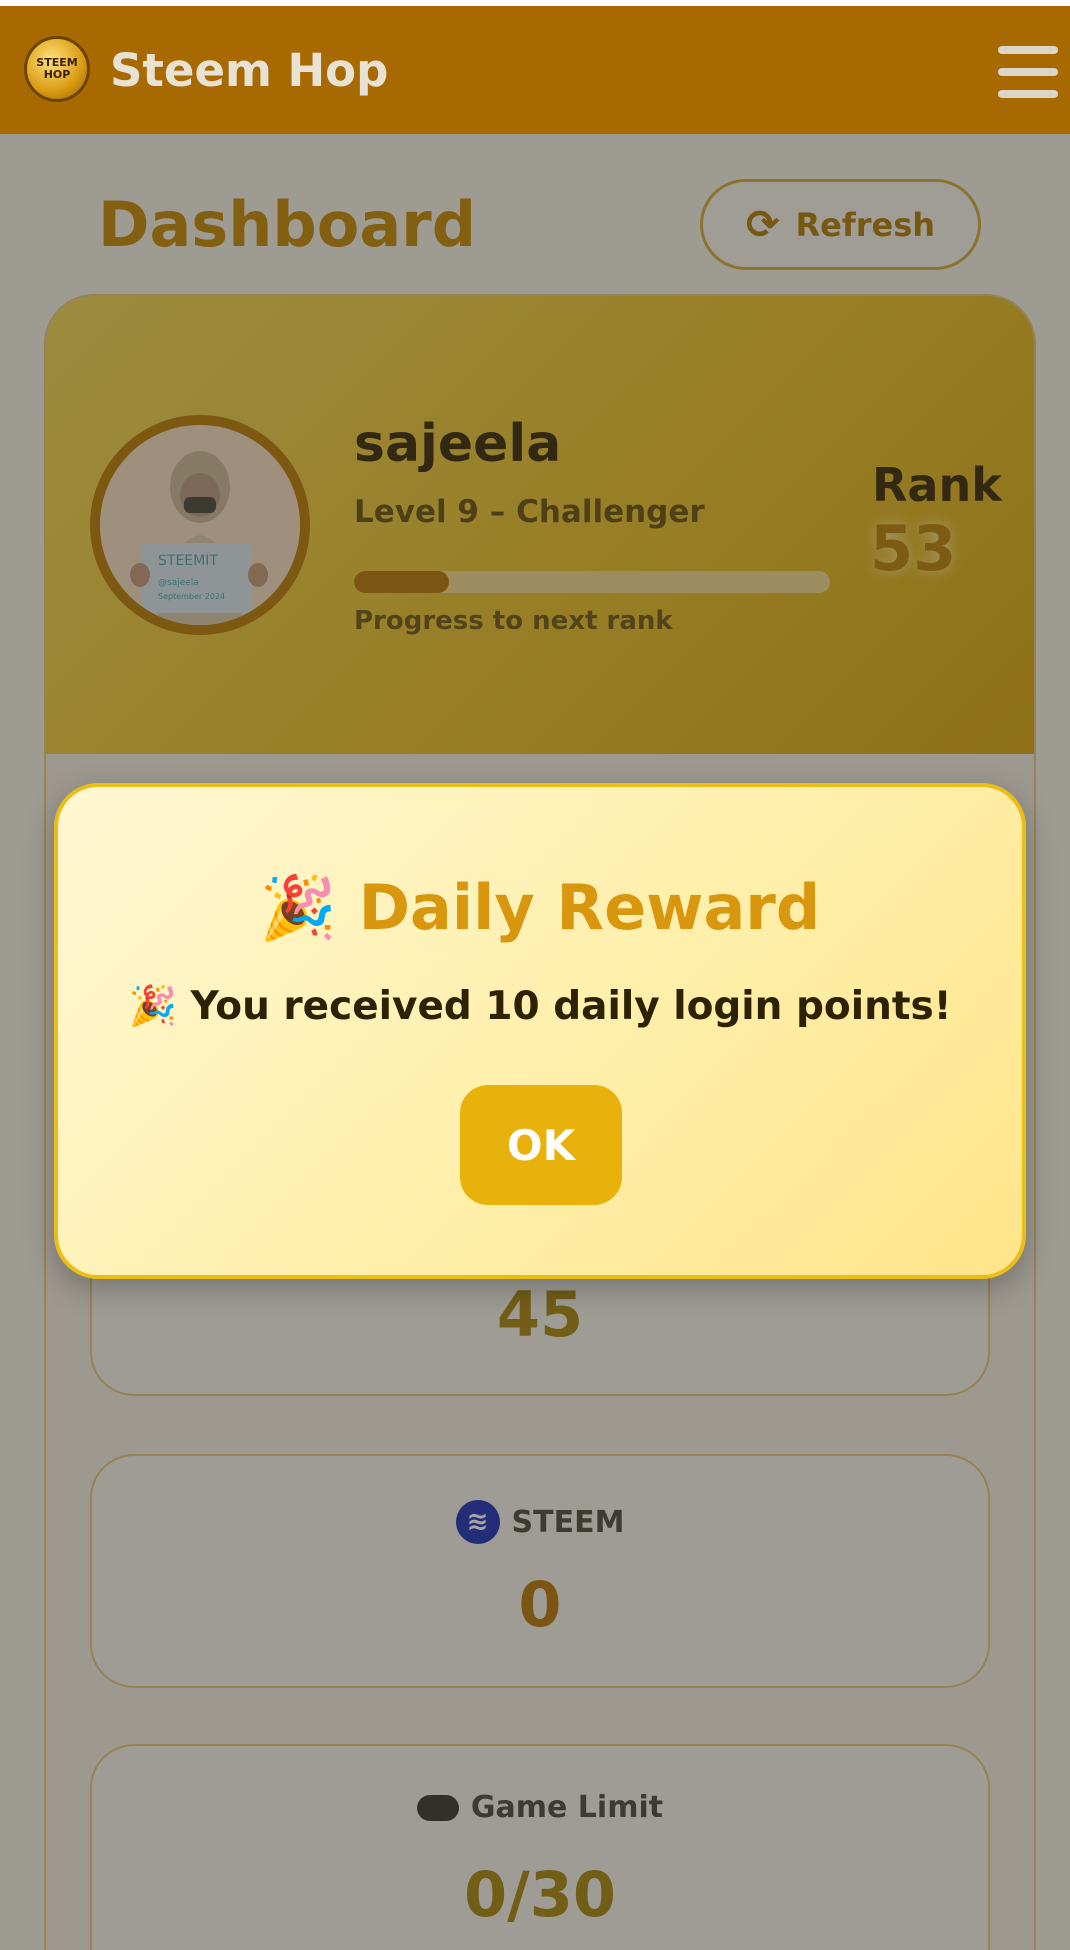  I want to click on party-popper-icon: 🎉, so click(298, 907).